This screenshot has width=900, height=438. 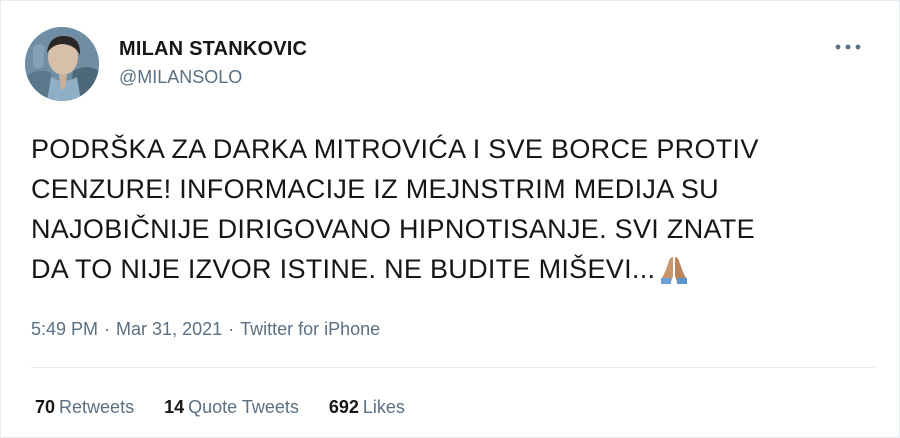 I want to click on quote-tweets-count: 14, so click(x=174, y=407).